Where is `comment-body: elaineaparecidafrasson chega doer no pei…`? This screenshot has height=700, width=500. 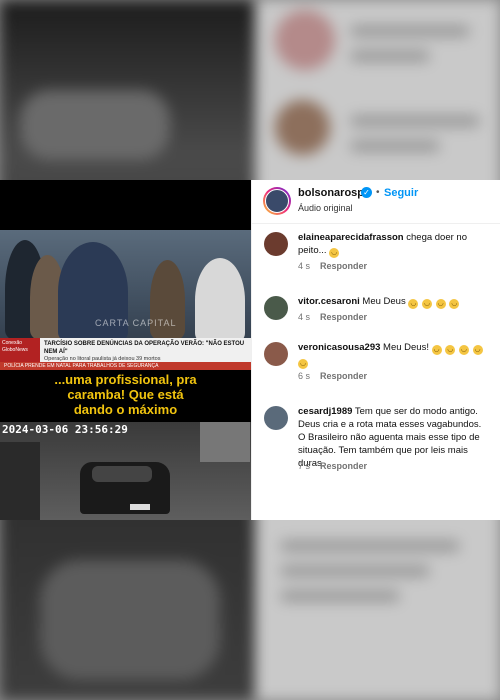 comment-body: elaineaparecidafrasson chega doer no pei… is located at coordinates (393, 244).